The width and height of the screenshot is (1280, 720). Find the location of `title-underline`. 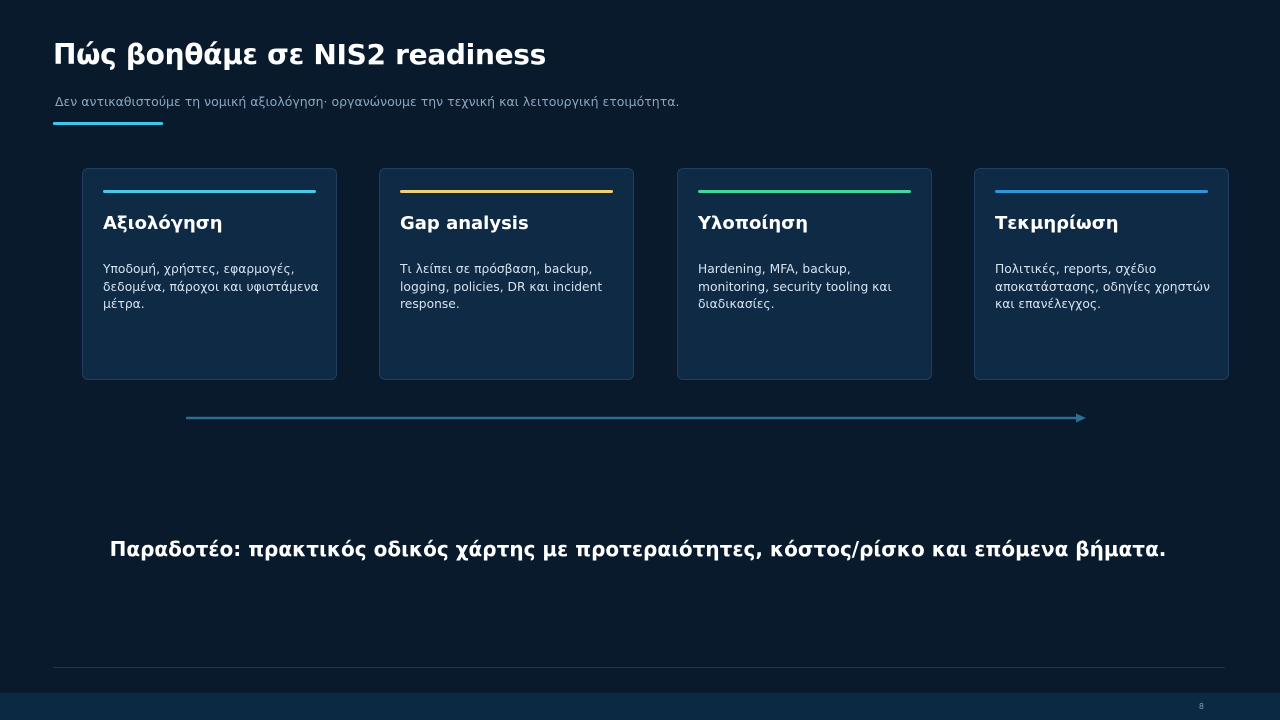

title-underline is located at coordinates (108, 123).